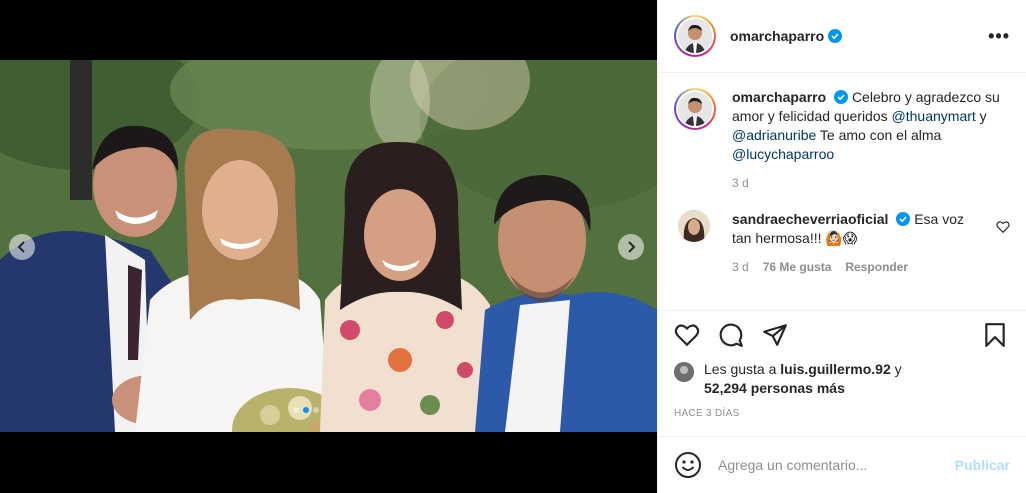 The height and width of the screenshot is (493, 1026). What do you see at coordinates (876, 267) in the screenshot?
I see `reply-button: Responder` at bounding box center [876, 267].